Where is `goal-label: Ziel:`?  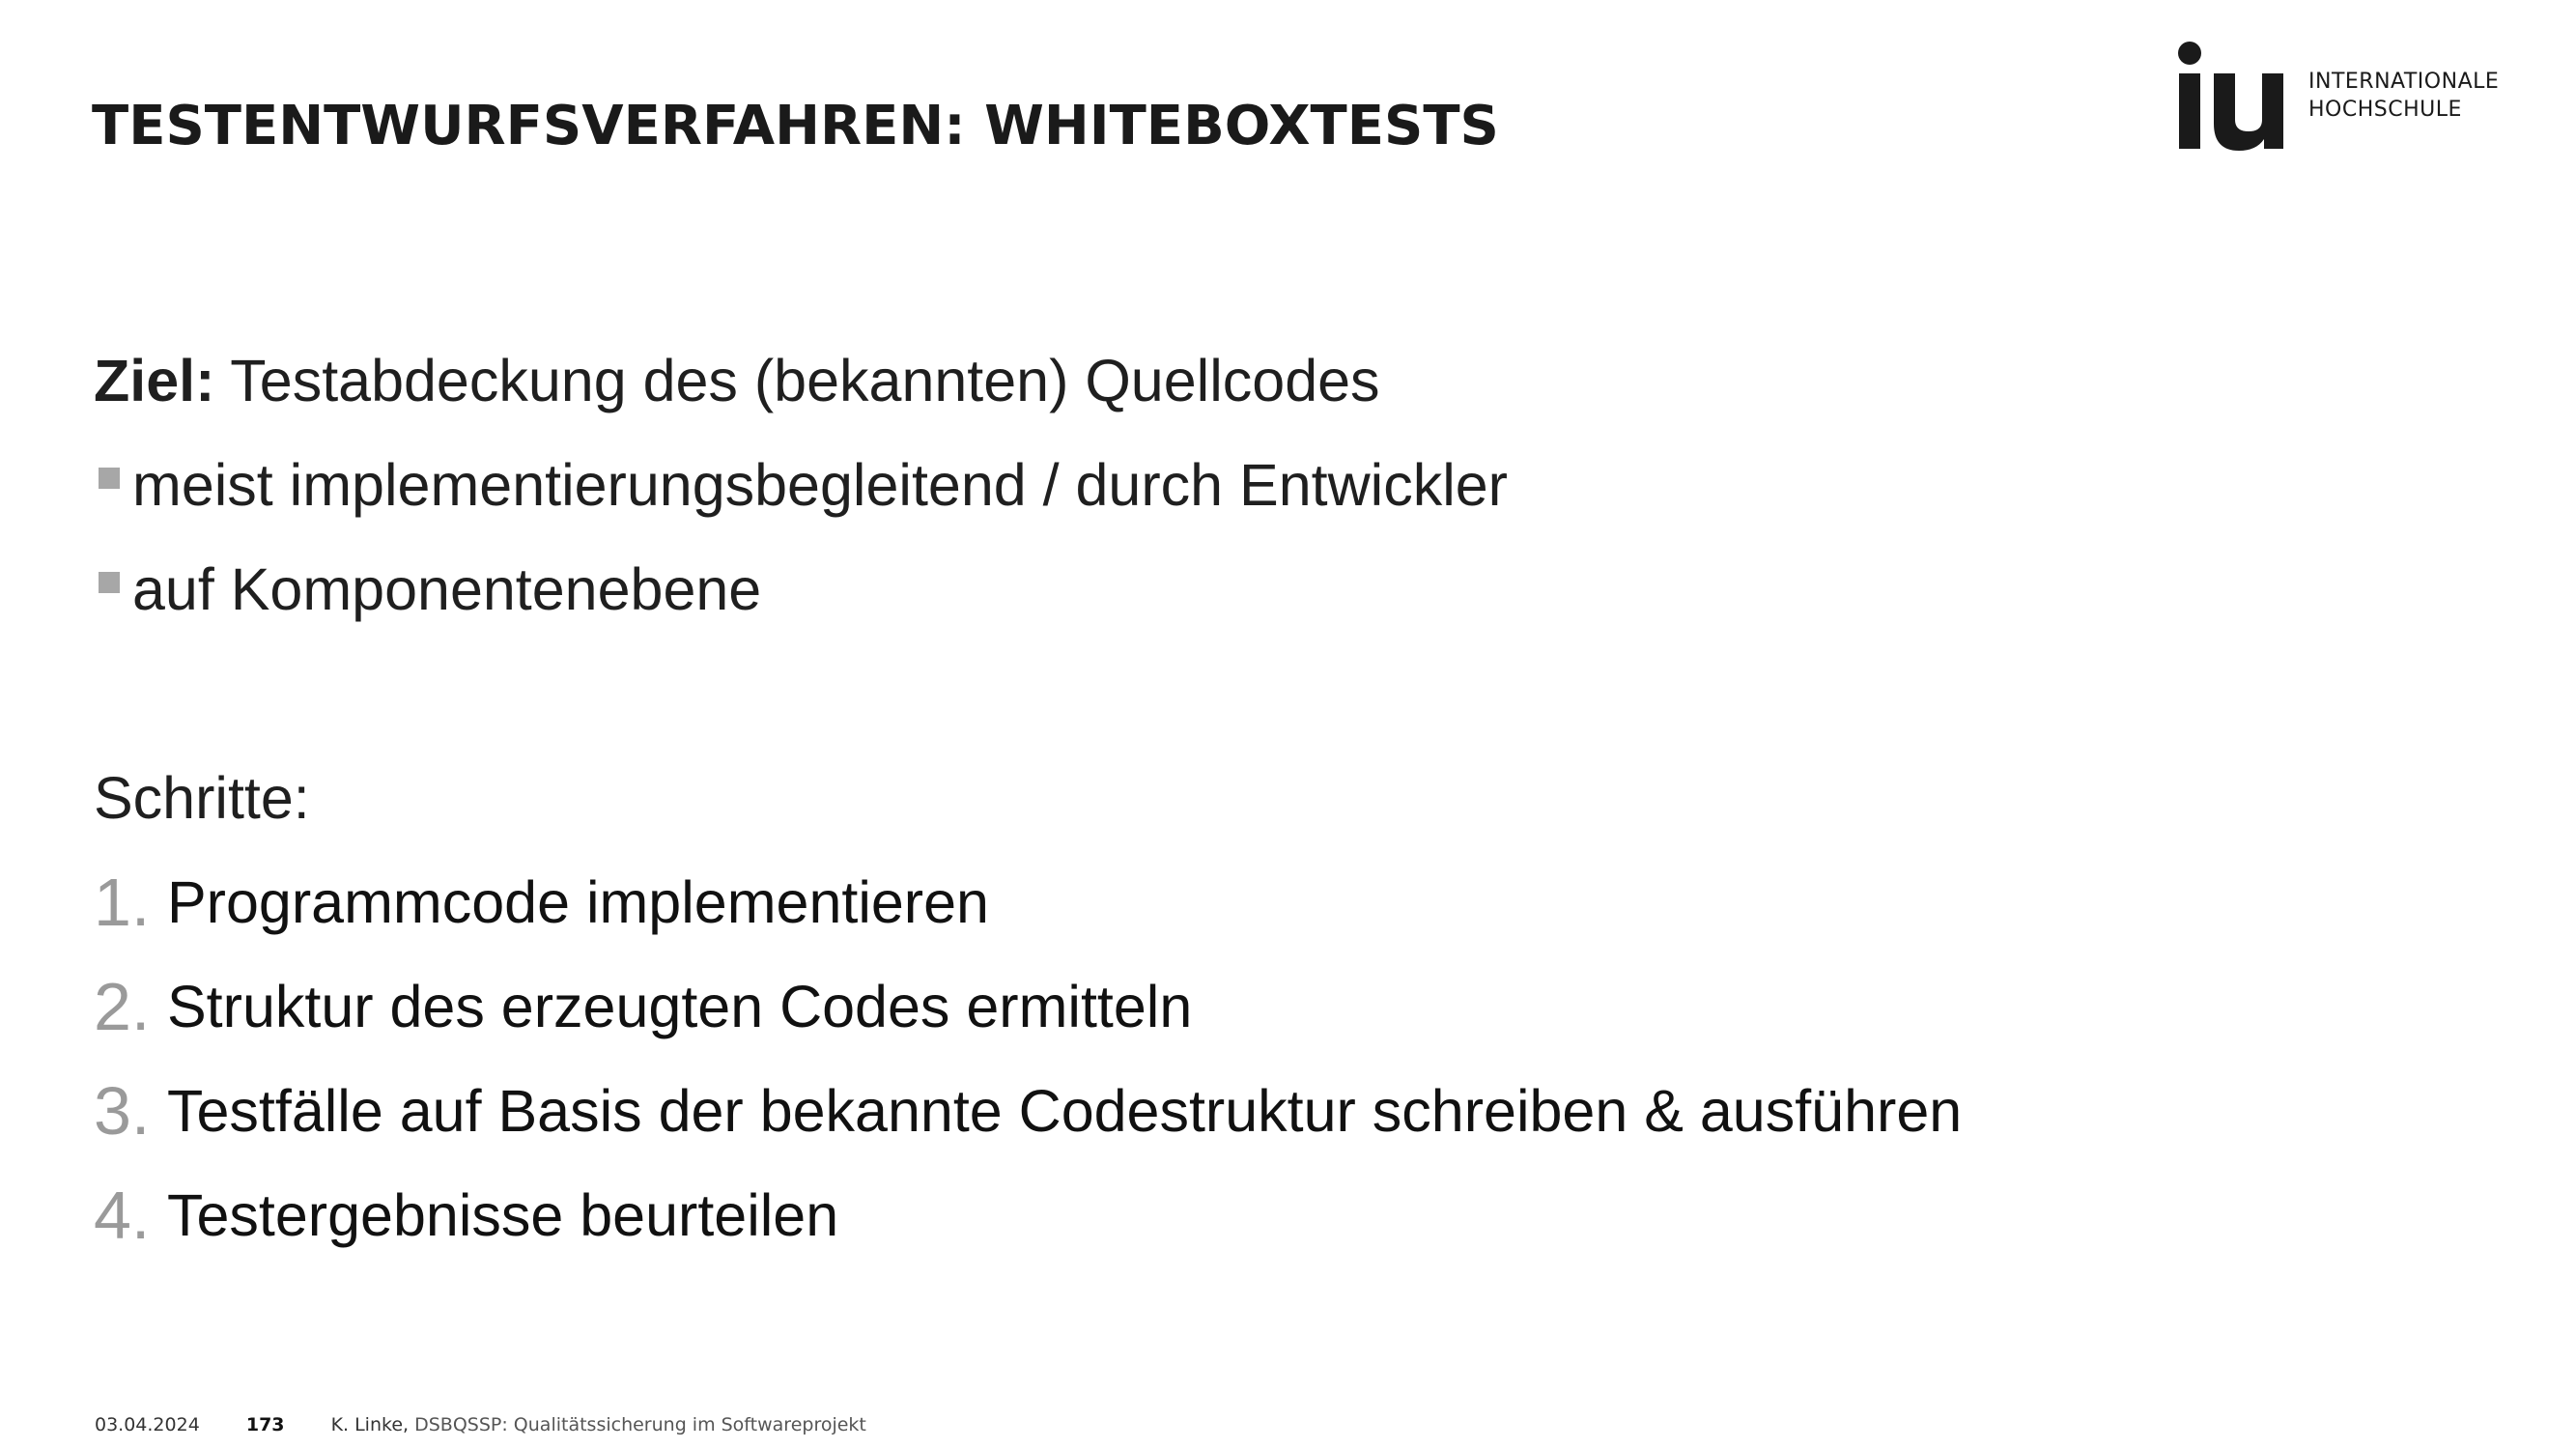
goal-label: Ziel: is located at coordinates (154, 380).